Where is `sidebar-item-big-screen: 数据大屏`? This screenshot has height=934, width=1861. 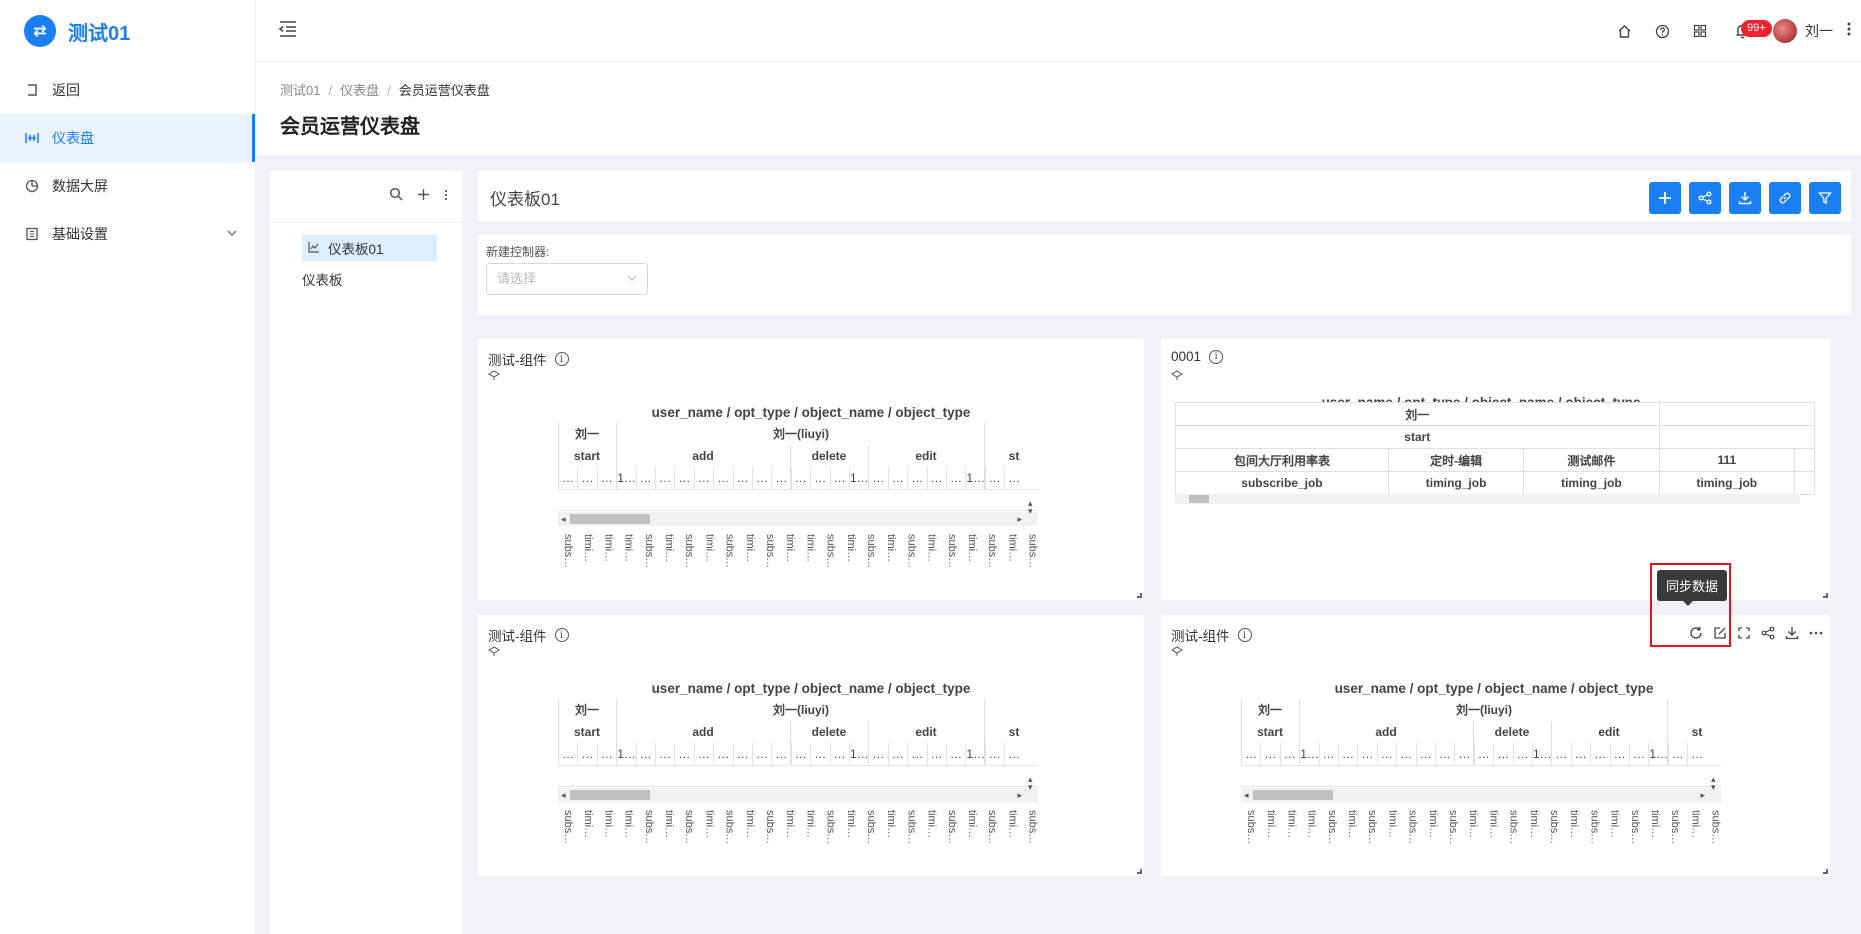
sidebar-item-big-screen: 数据大屏 is located at coordinates (127, 186).